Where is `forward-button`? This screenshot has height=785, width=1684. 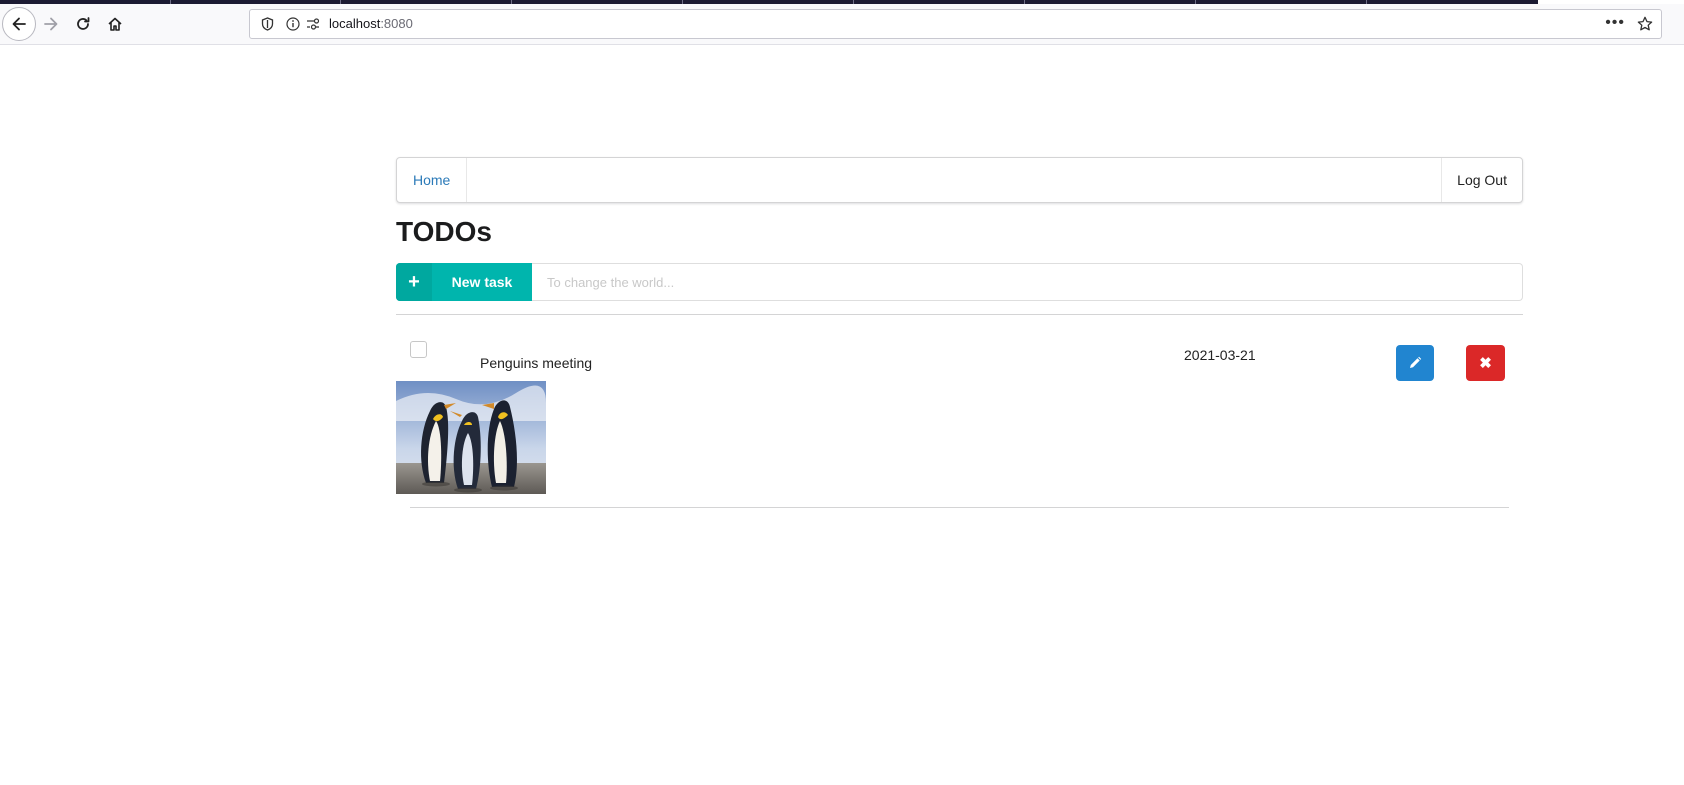 forward-button is located at coordinates (51, 24).